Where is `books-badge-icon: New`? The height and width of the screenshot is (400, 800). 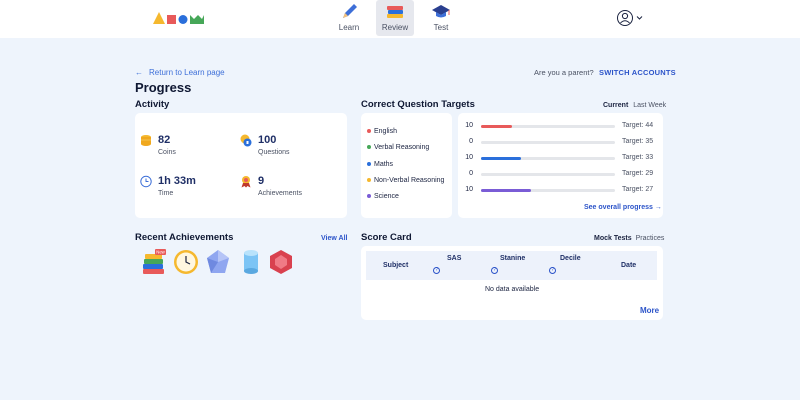
books-badge-icon: New is located at coordinates (154, 262).